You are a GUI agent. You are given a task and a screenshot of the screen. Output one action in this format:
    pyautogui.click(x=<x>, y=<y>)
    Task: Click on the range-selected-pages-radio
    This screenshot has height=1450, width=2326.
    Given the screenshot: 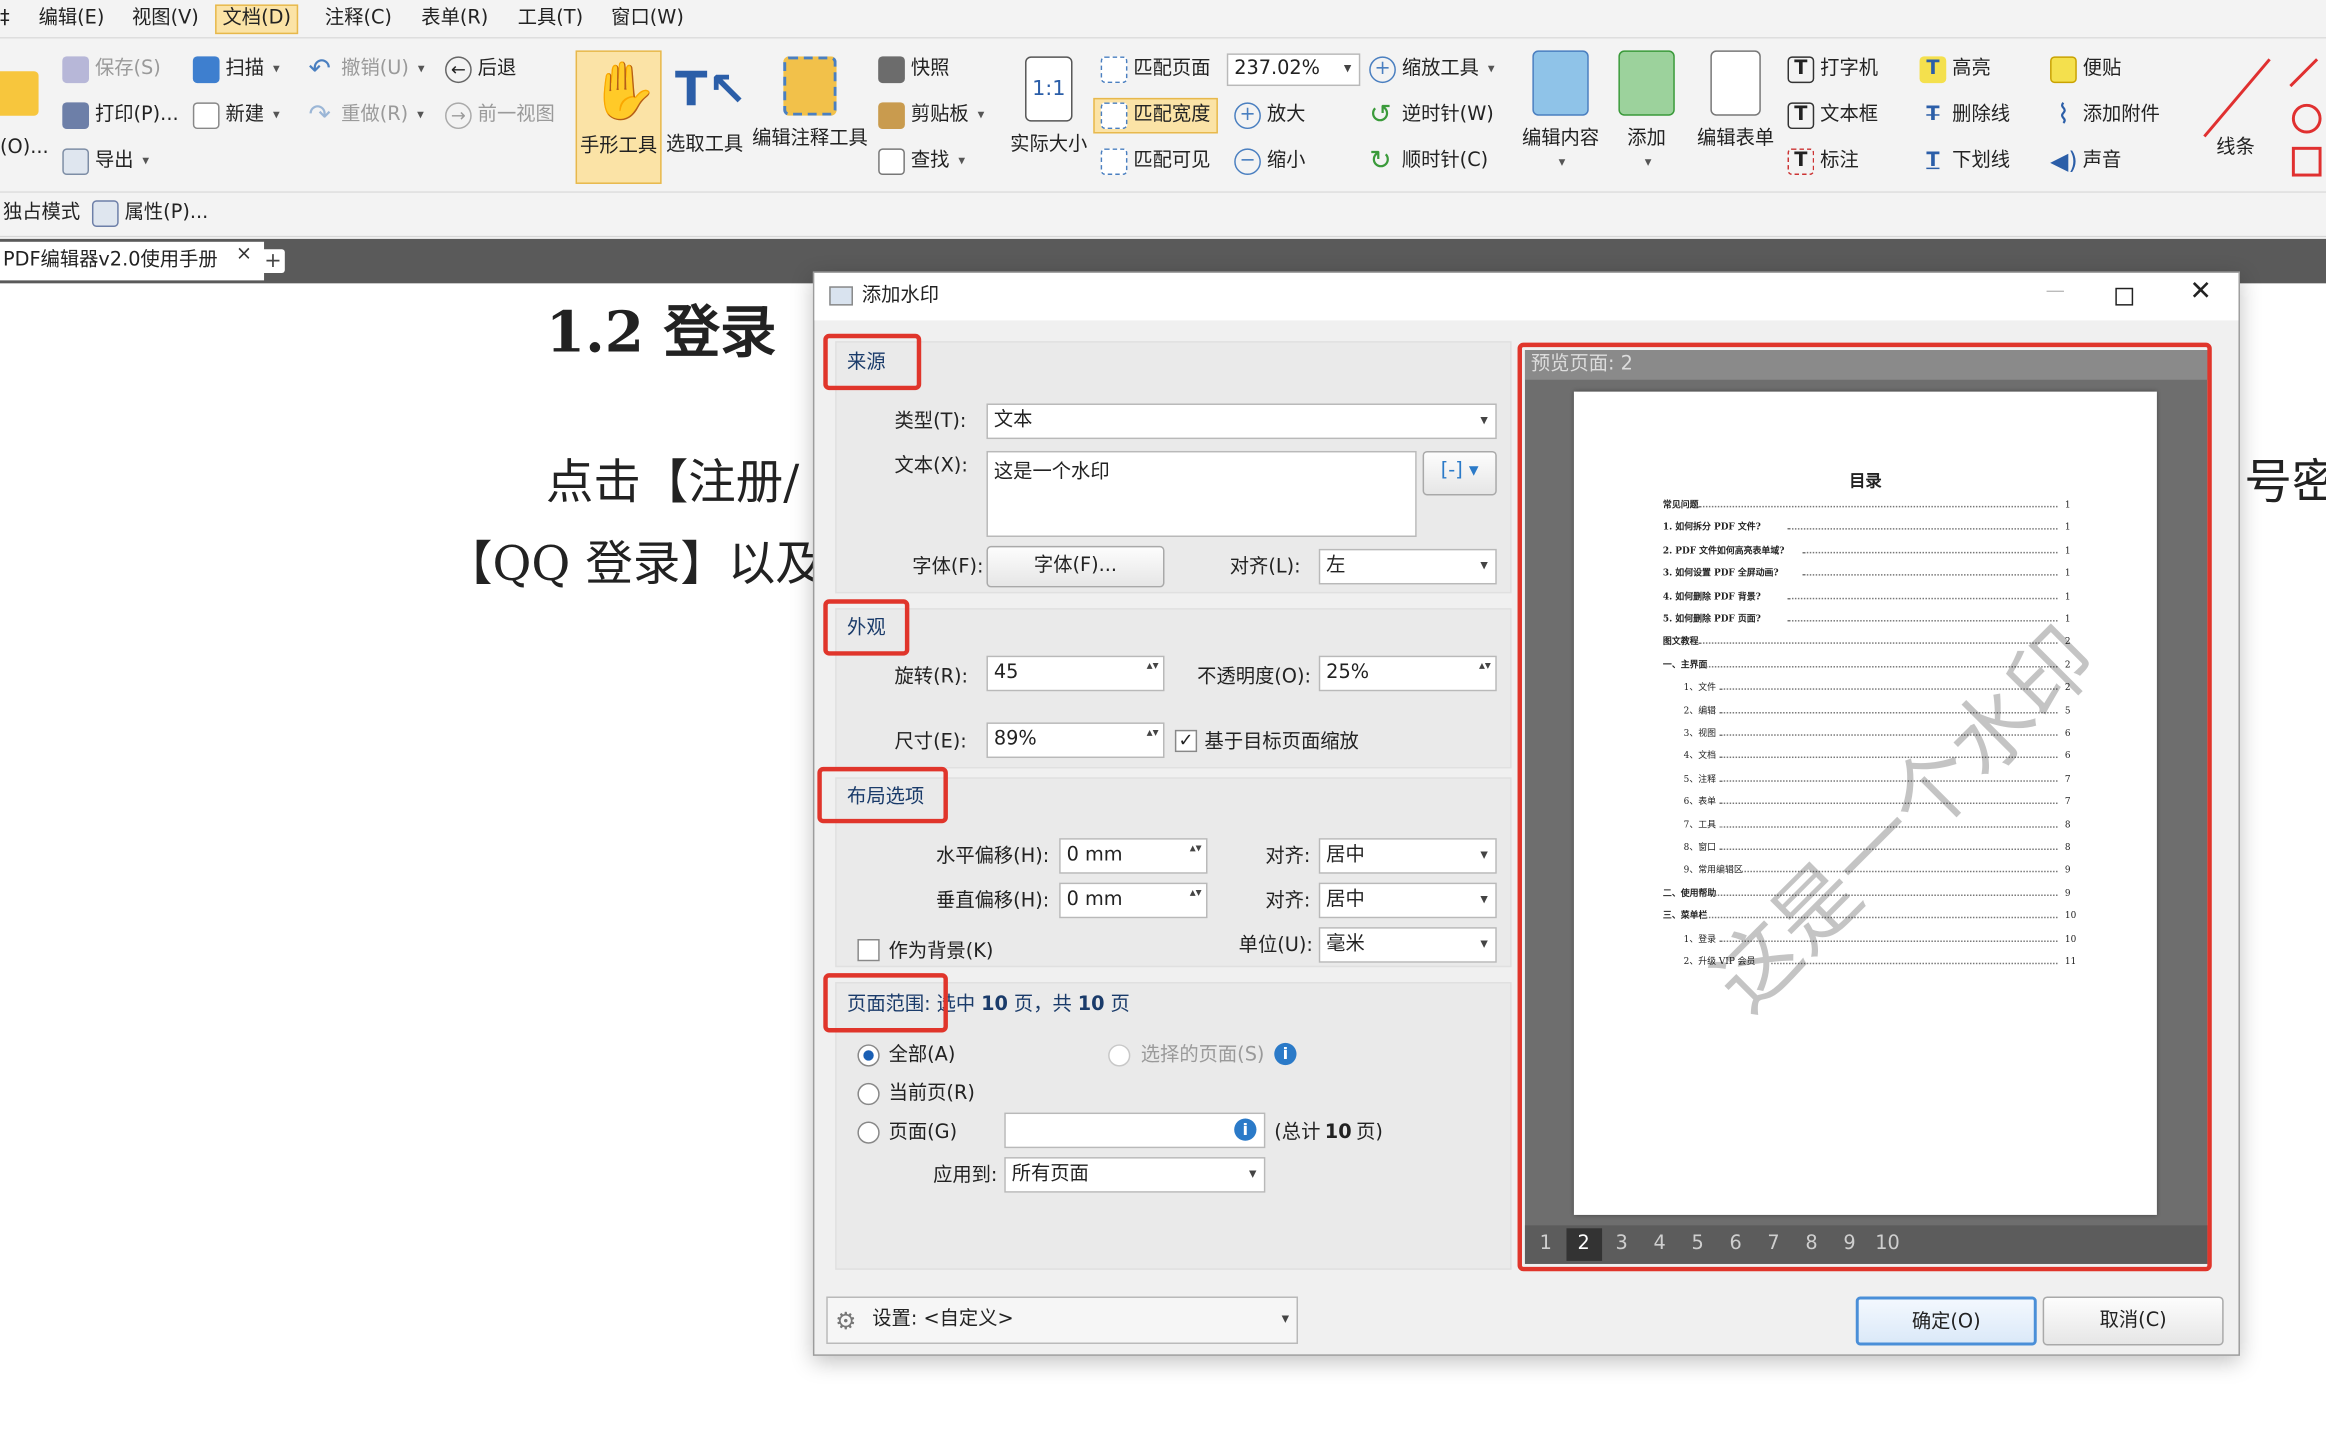 What is the action you would take?
    pyautogui.click(x=1119, y=1055)
    